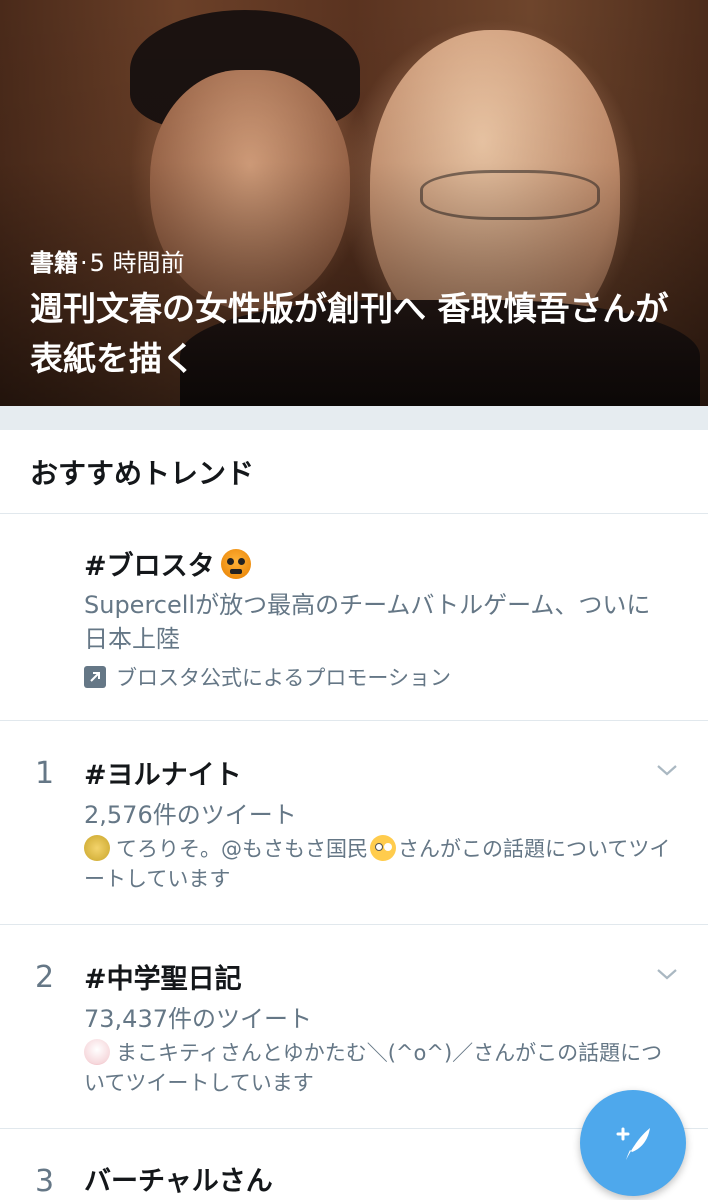  What do you see at coordinates (355, 334) in the screenshot?
I see `hero-title: 週刊文春の女性版が創刊へ 香取慎吾さんが表紙を描く` at bounding box center [355, 334].